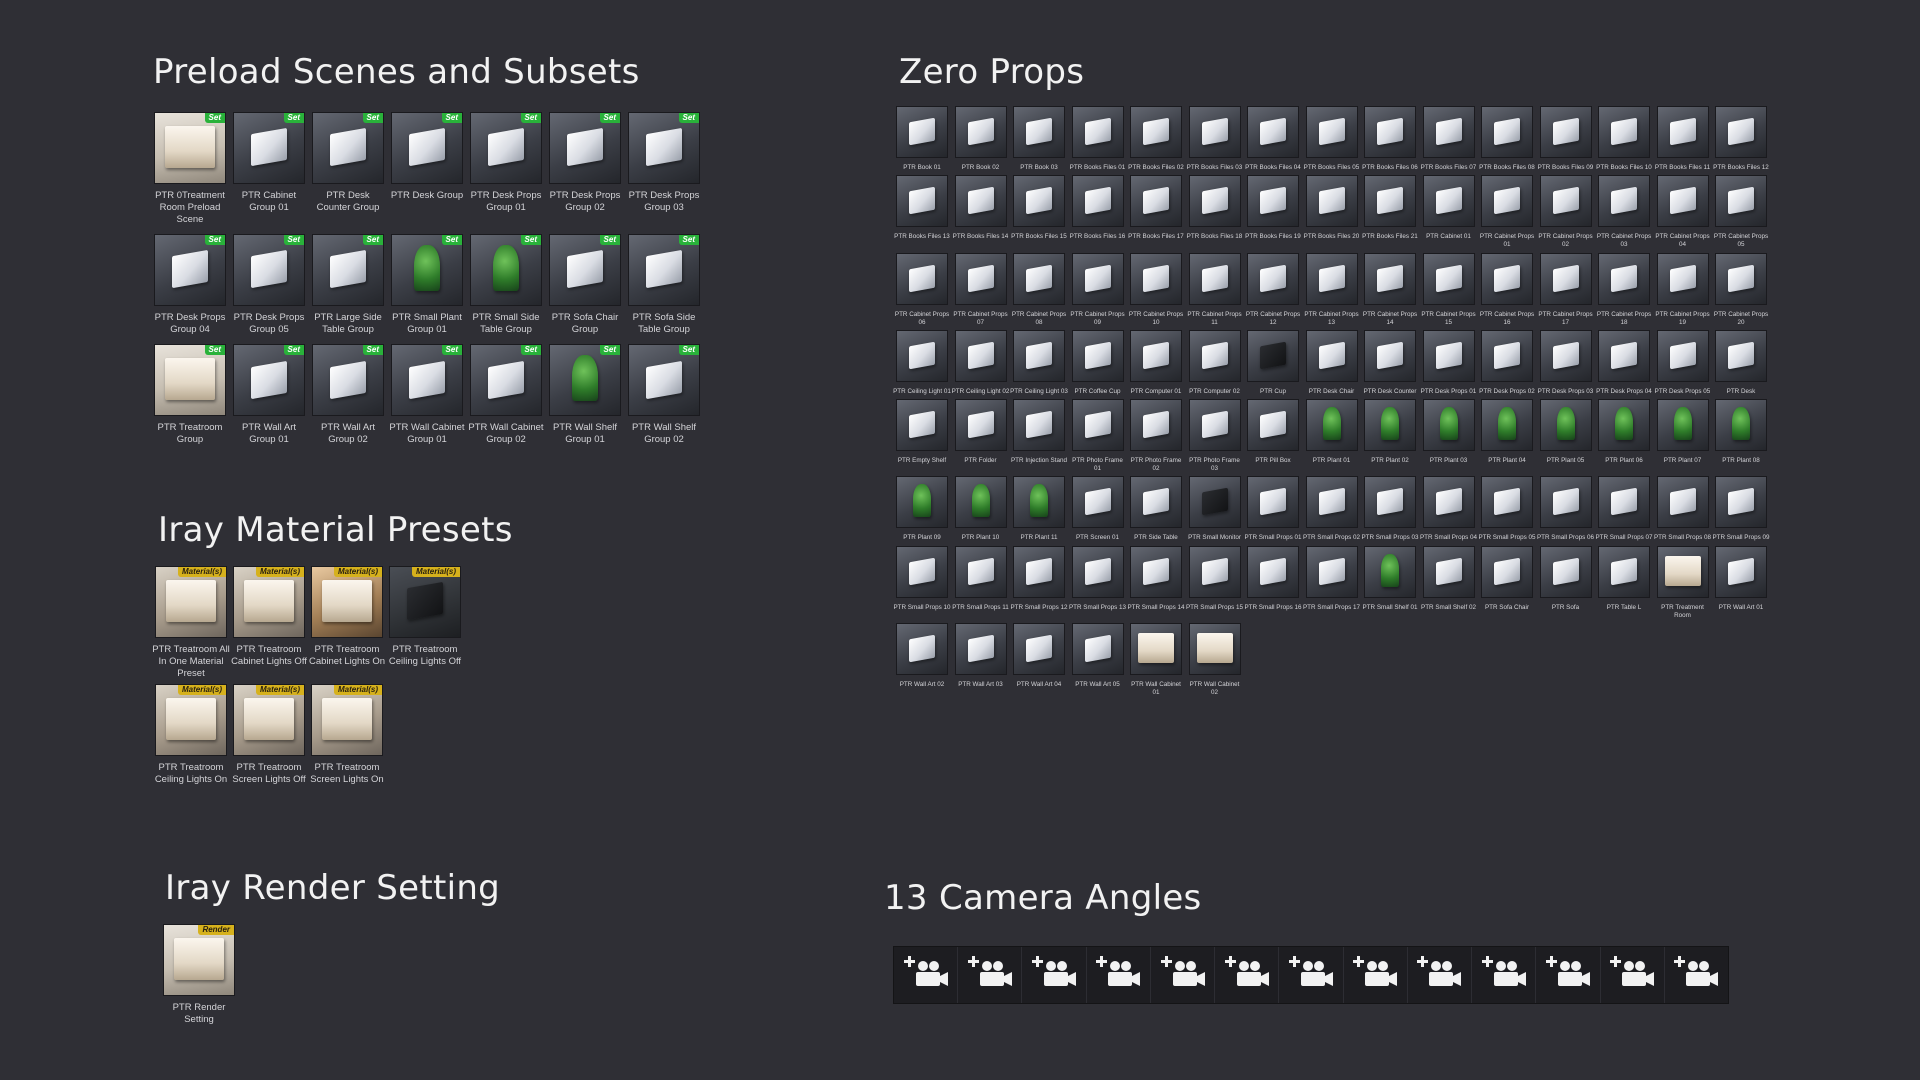  What do you see at coordinates (922, 212) in the screenshot?
I see `ptr-books-files-13-tile: PTR Books Files 13` at bounding box center [922, 212].